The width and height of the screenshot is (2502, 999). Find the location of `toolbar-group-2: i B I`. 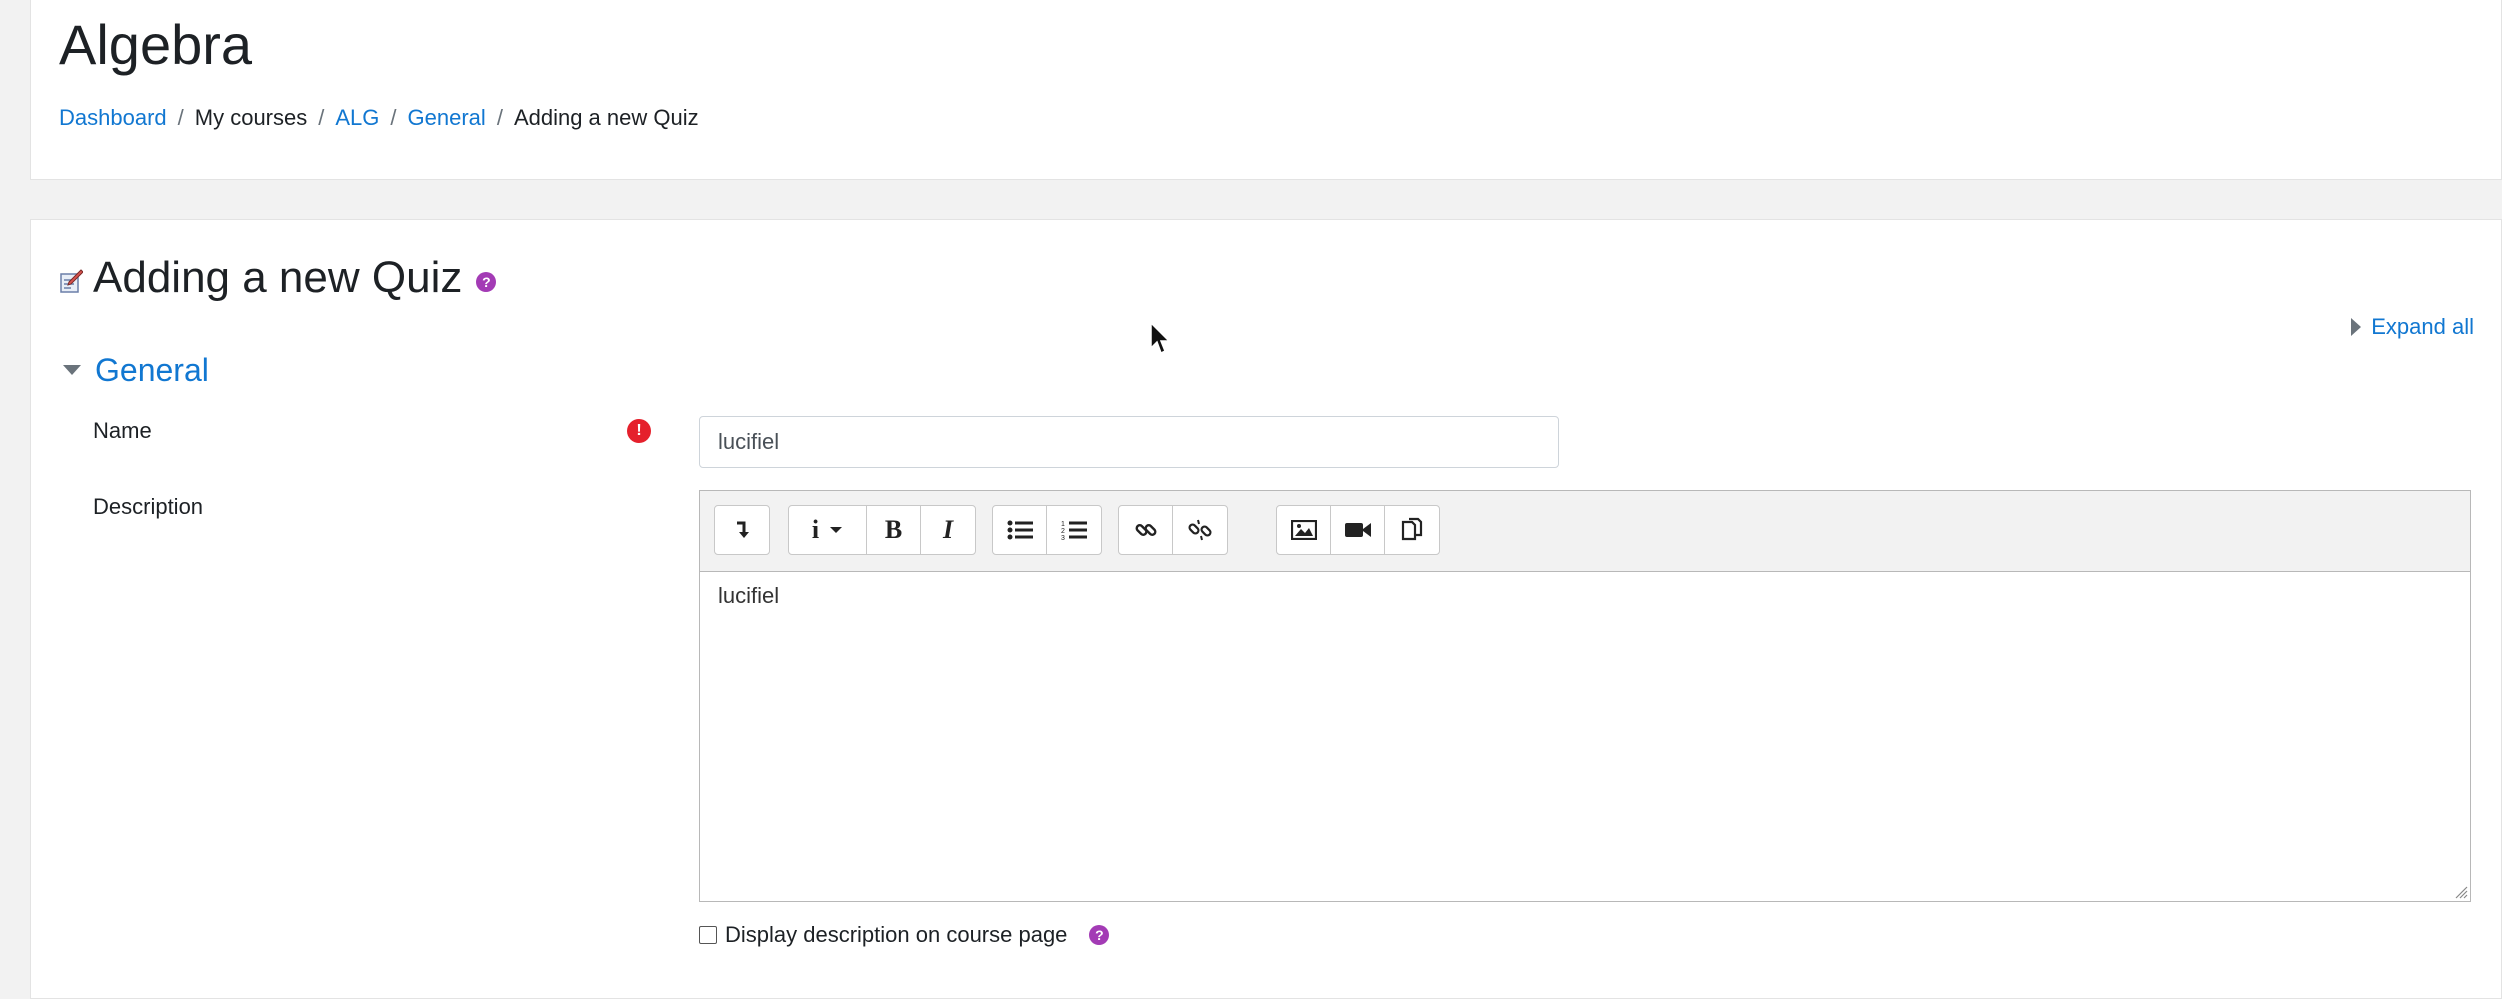

toolbar-group-2: i B I is located at coordinates (882, 530).